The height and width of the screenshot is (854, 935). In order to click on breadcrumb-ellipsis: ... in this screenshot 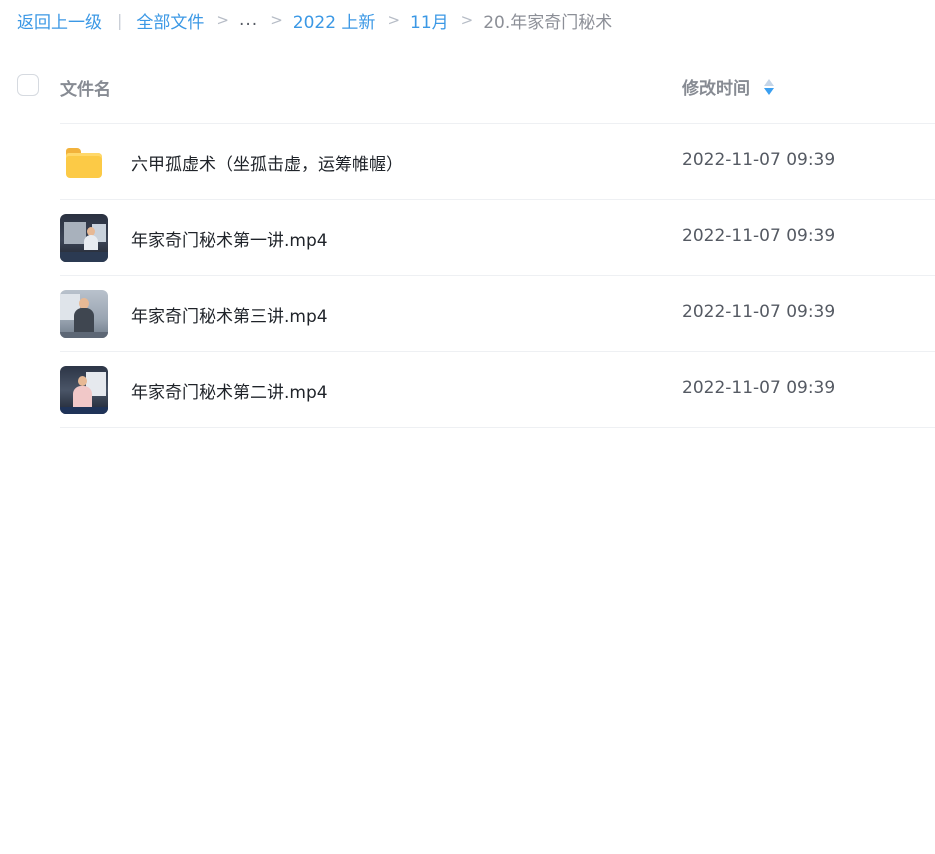, I will do `click(248, 20)`.